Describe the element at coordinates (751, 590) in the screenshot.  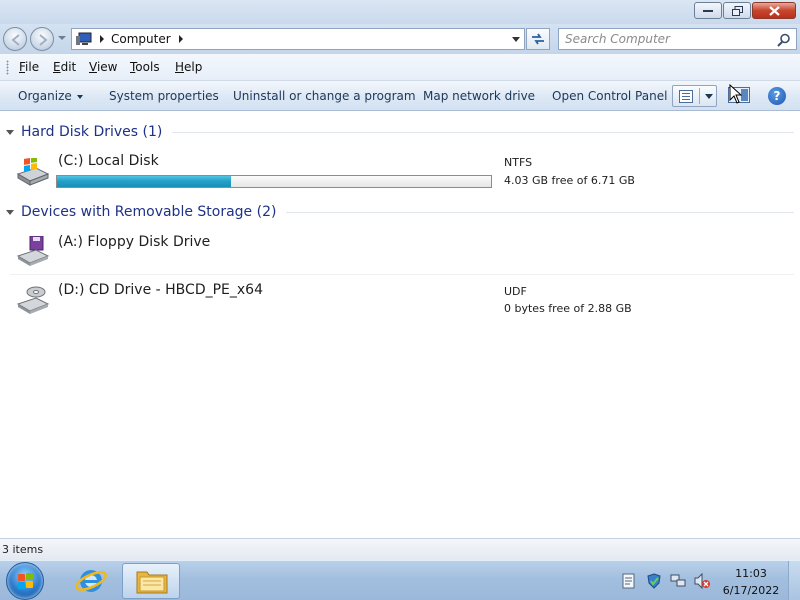
I see `clock-date: 6/17/2022` at that location.